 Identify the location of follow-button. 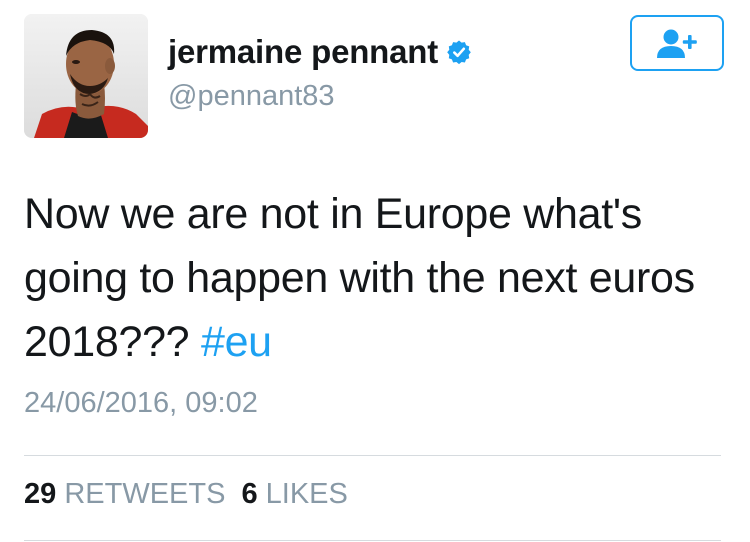
(677, 43).